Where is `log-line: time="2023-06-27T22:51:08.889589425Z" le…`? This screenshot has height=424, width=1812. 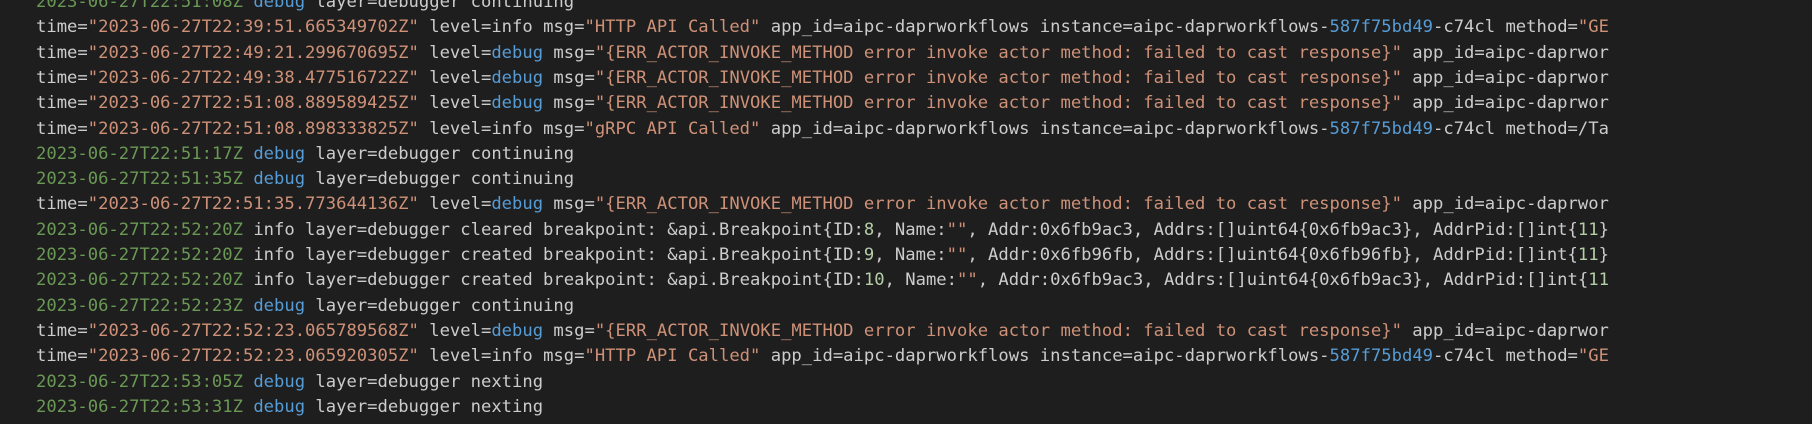
log-line: time="2023-06-27T22:51:08.889589425Z" le… is located at coordinates (822, 103).